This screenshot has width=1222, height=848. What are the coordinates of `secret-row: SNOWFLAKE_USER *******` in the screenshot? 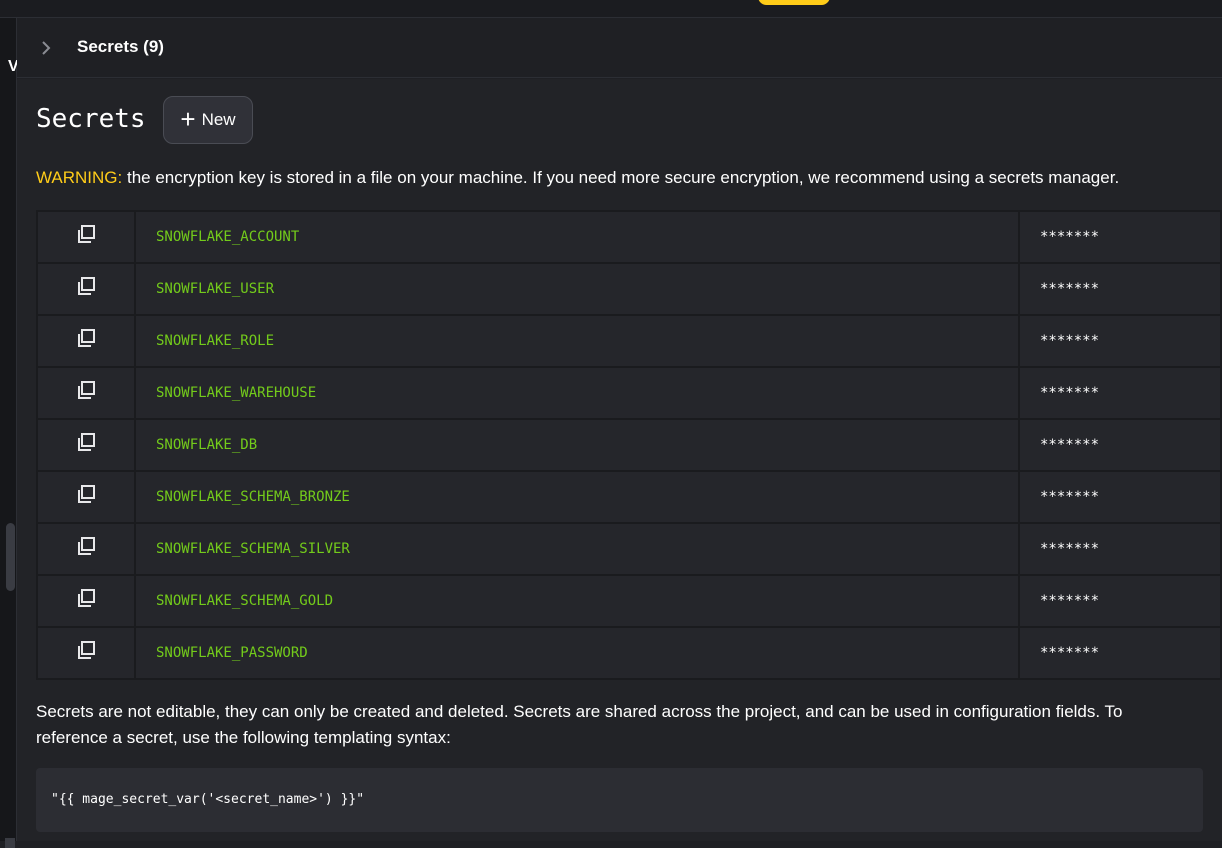 It's located at (629, 289).